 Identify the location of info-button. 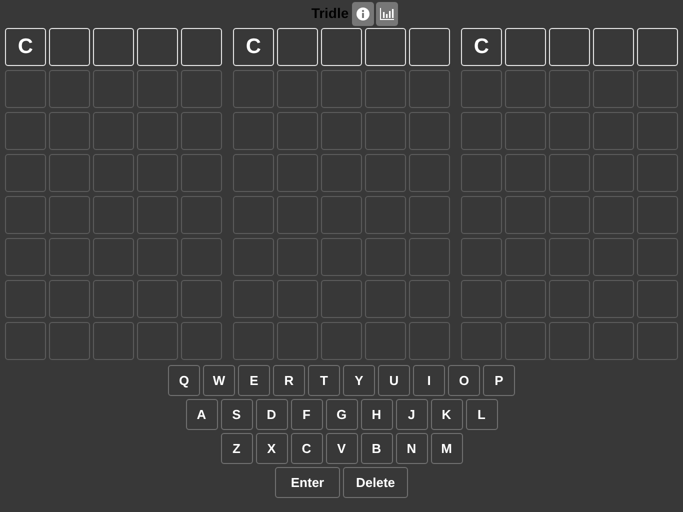
(363, 14).